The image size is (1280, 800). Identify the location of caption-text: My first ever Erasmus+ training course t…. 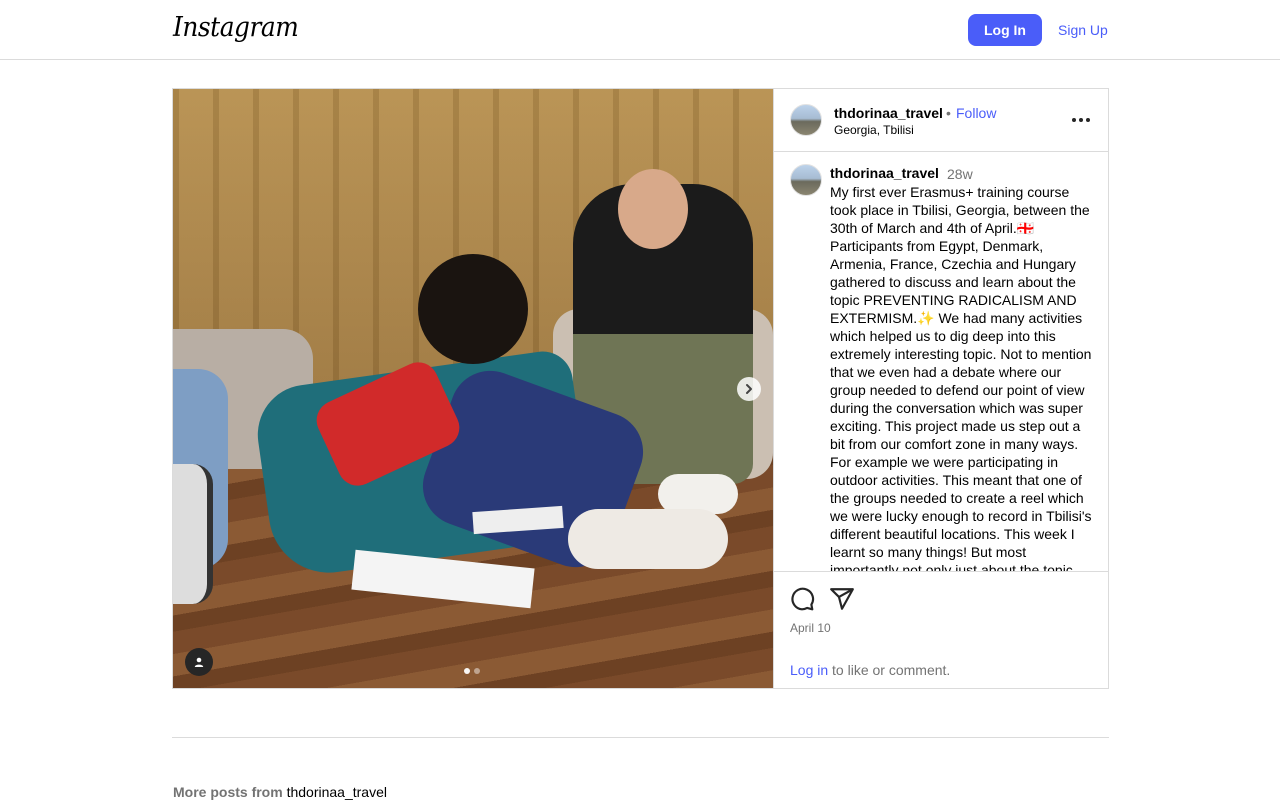
(963, 377).